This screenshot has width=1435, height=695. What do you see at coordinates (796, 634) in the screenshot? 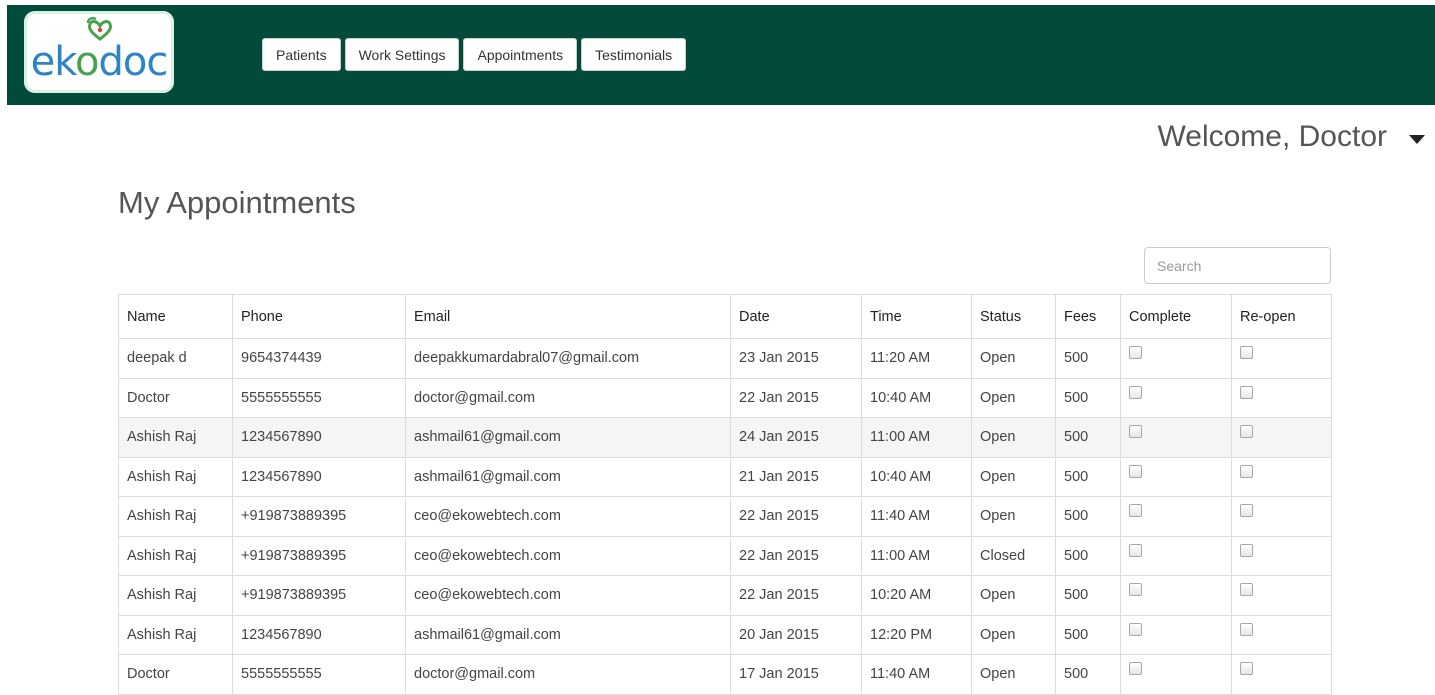
I see `cell-date: 20 Jan 2015` at bounding box center [796, 634].